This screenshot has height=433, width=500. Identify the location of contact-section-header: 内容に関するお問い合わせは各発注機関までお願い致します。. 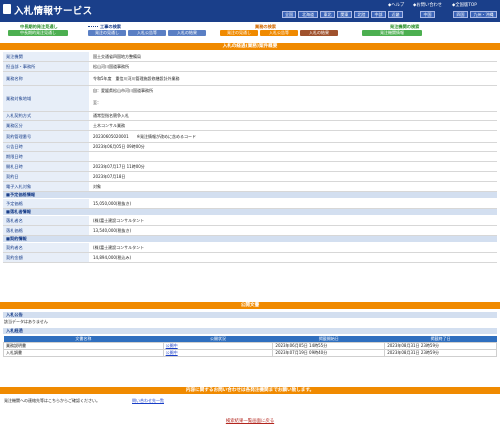
(250, 390).